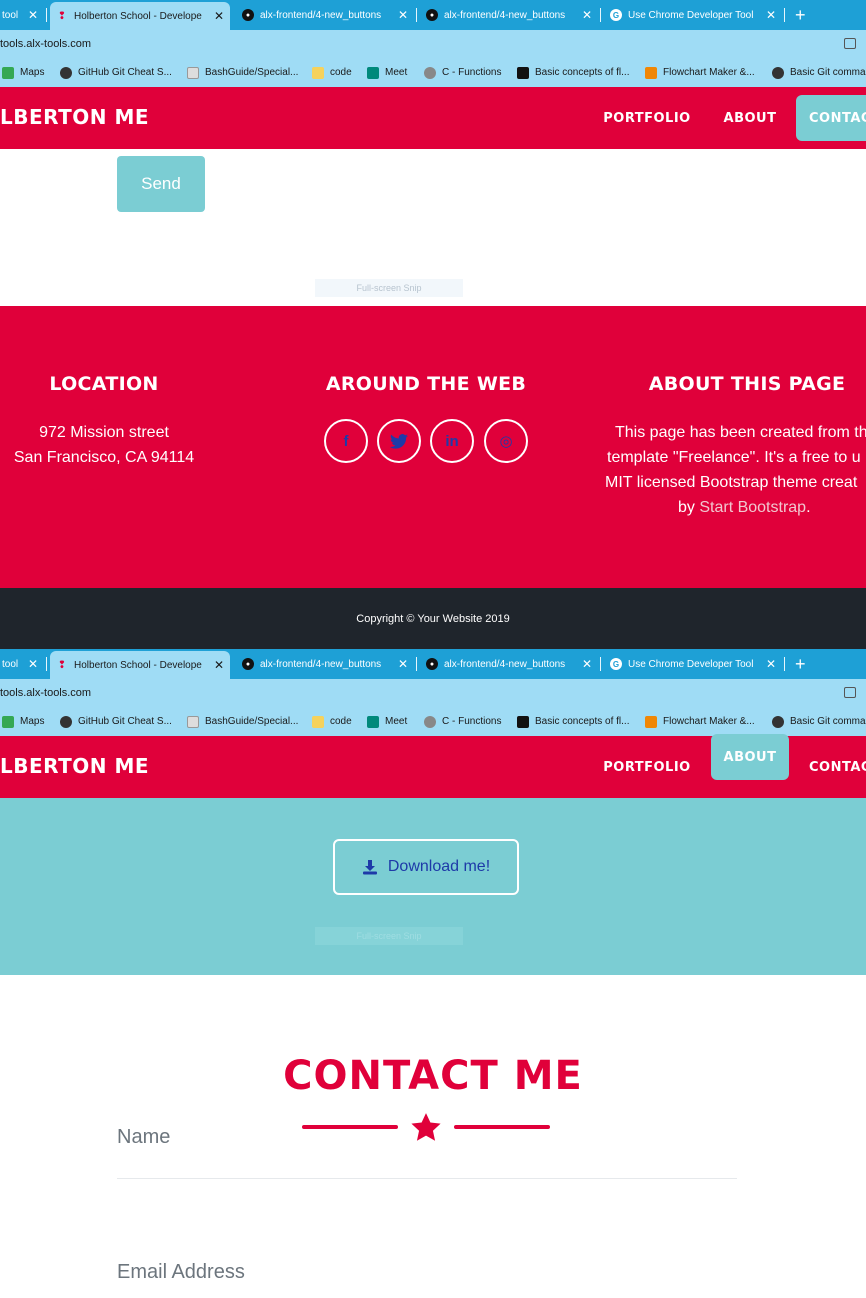 The width and height of the screenshot is (866, 1298). What do you see at coordinates (523, 72) in the screenshot?
I see `medium-icon` at bounding box center [523, 72].